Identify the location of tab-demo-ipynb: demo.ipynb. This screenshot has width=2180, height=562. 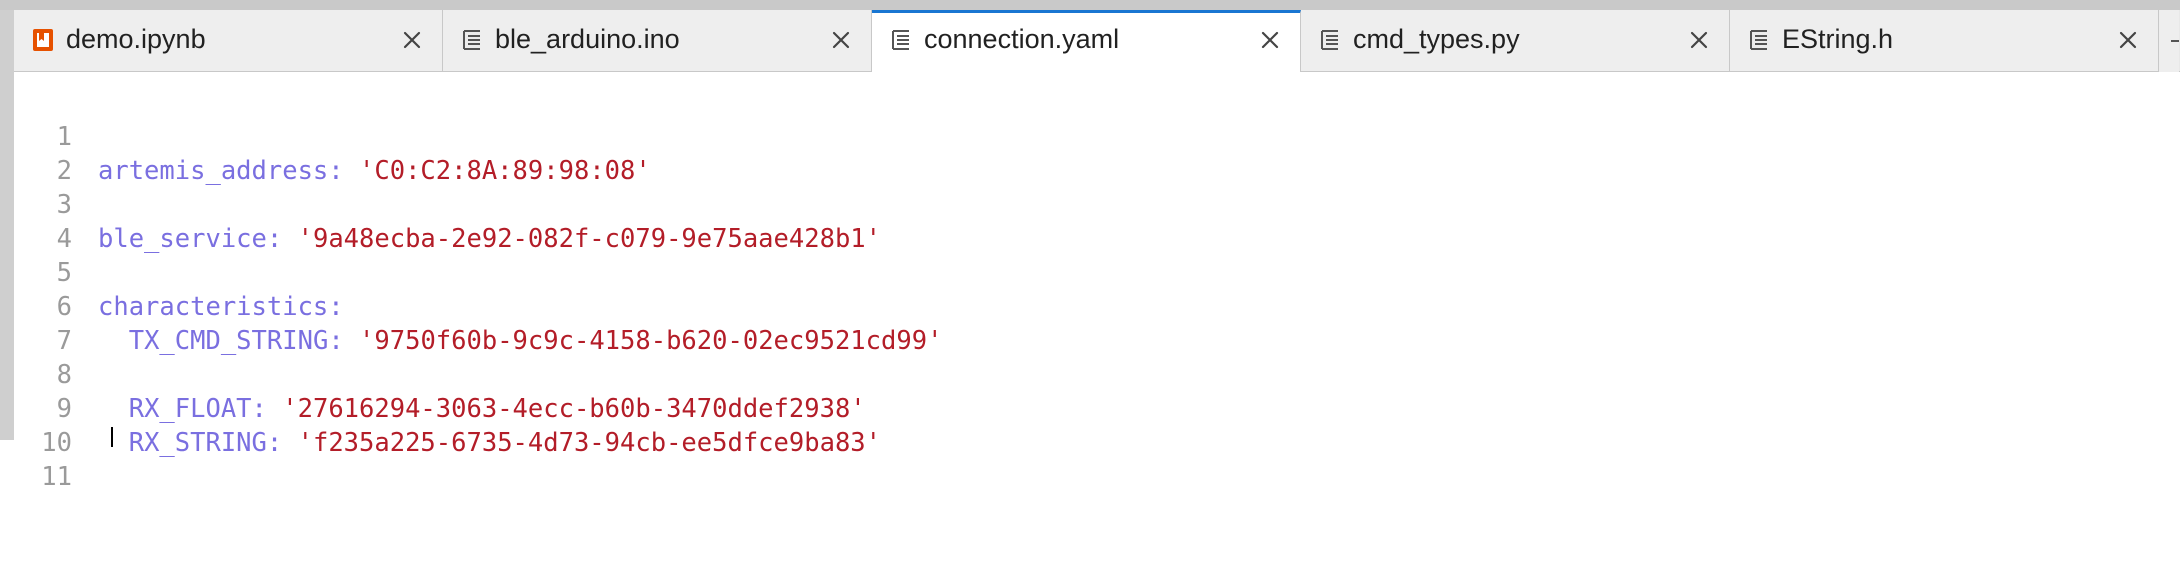
(228, 40).